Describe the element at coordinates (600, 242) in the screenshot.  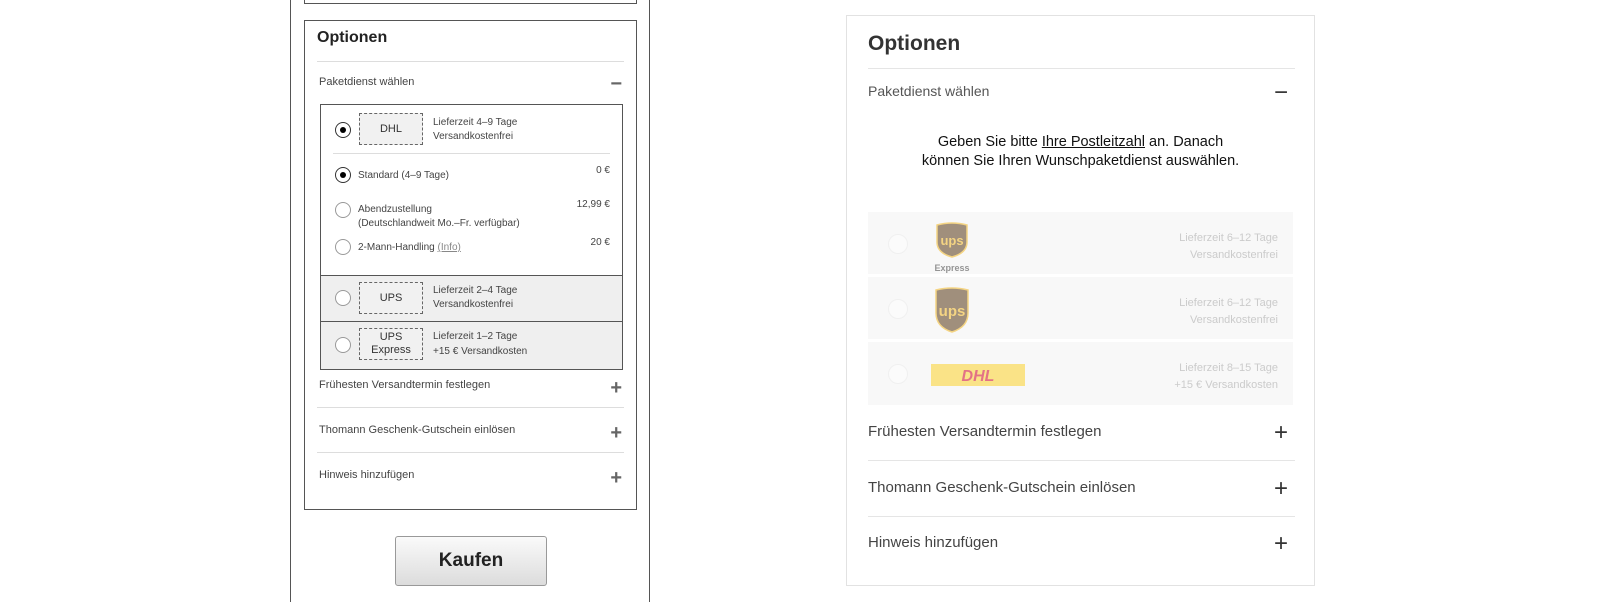
I see `sub-option-price: 20 €` at that location.